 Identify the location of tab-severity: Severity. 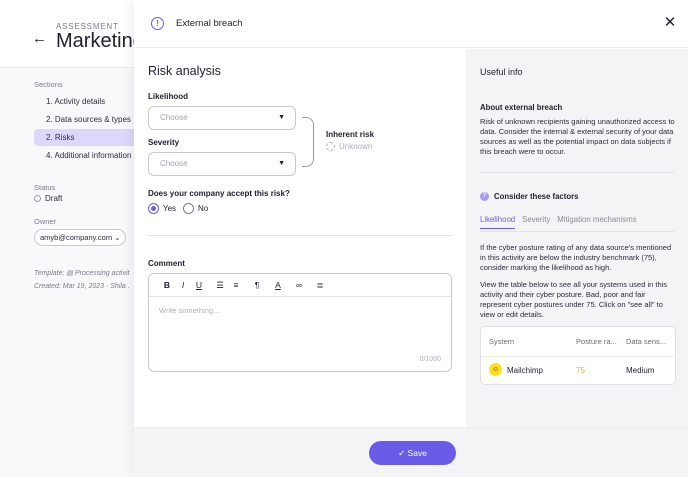
(536, 222).